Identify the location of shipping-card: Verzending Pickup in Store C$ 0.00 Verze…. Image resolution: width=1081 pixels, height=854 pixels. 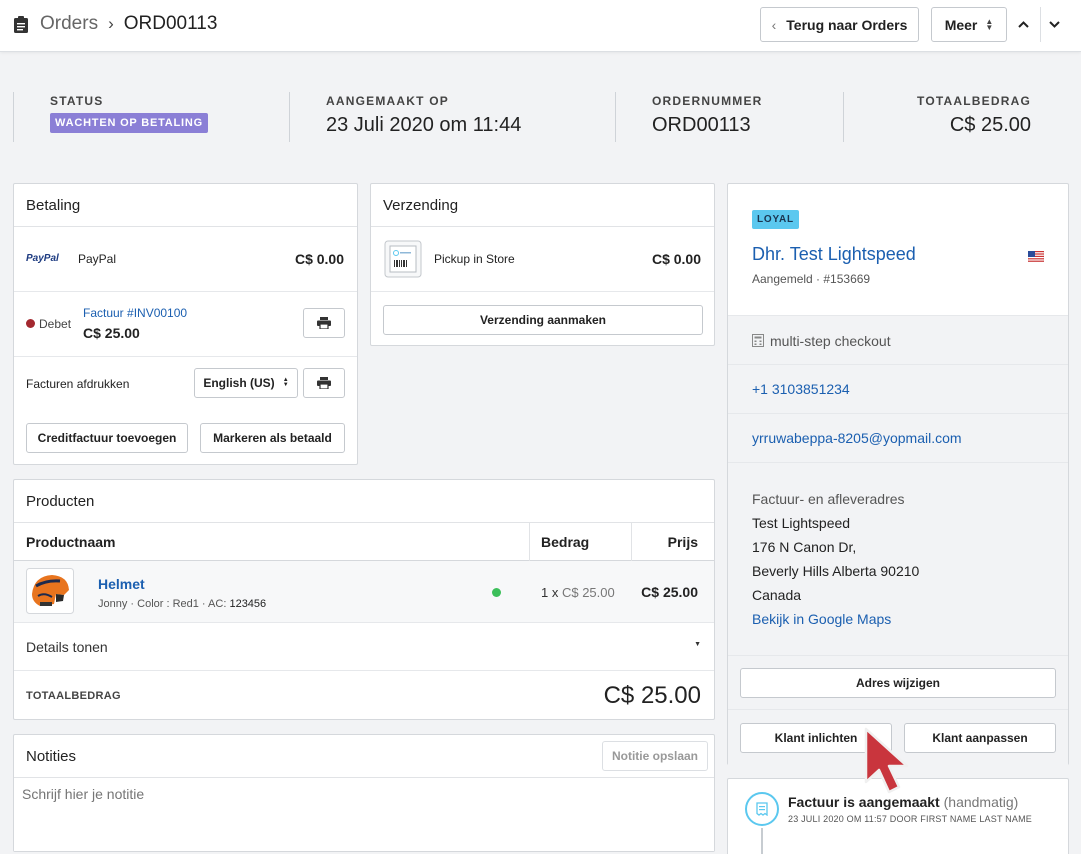
(542, 264).